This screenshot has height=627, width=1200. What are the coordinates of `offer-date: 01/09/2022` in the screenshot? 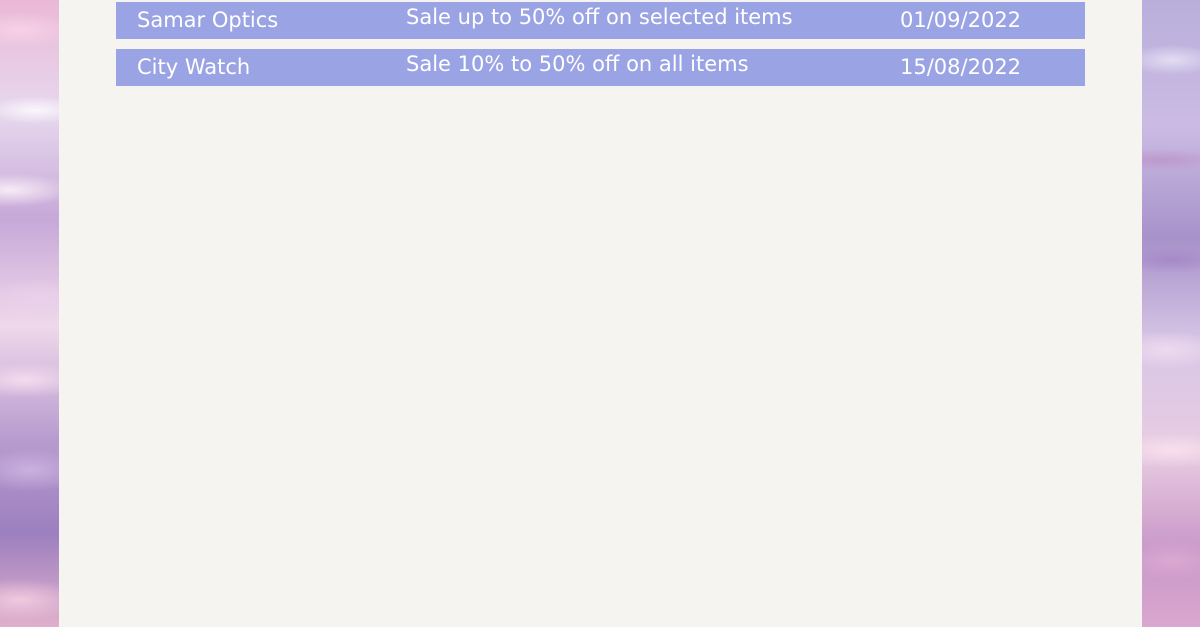 It's located at (961, 20).